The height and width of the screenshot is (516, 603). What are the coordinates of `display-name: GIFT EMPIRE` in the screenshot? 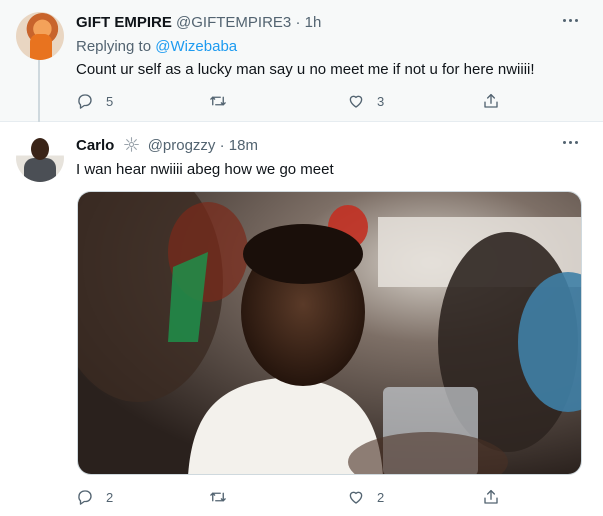 It's located at (124, 22).